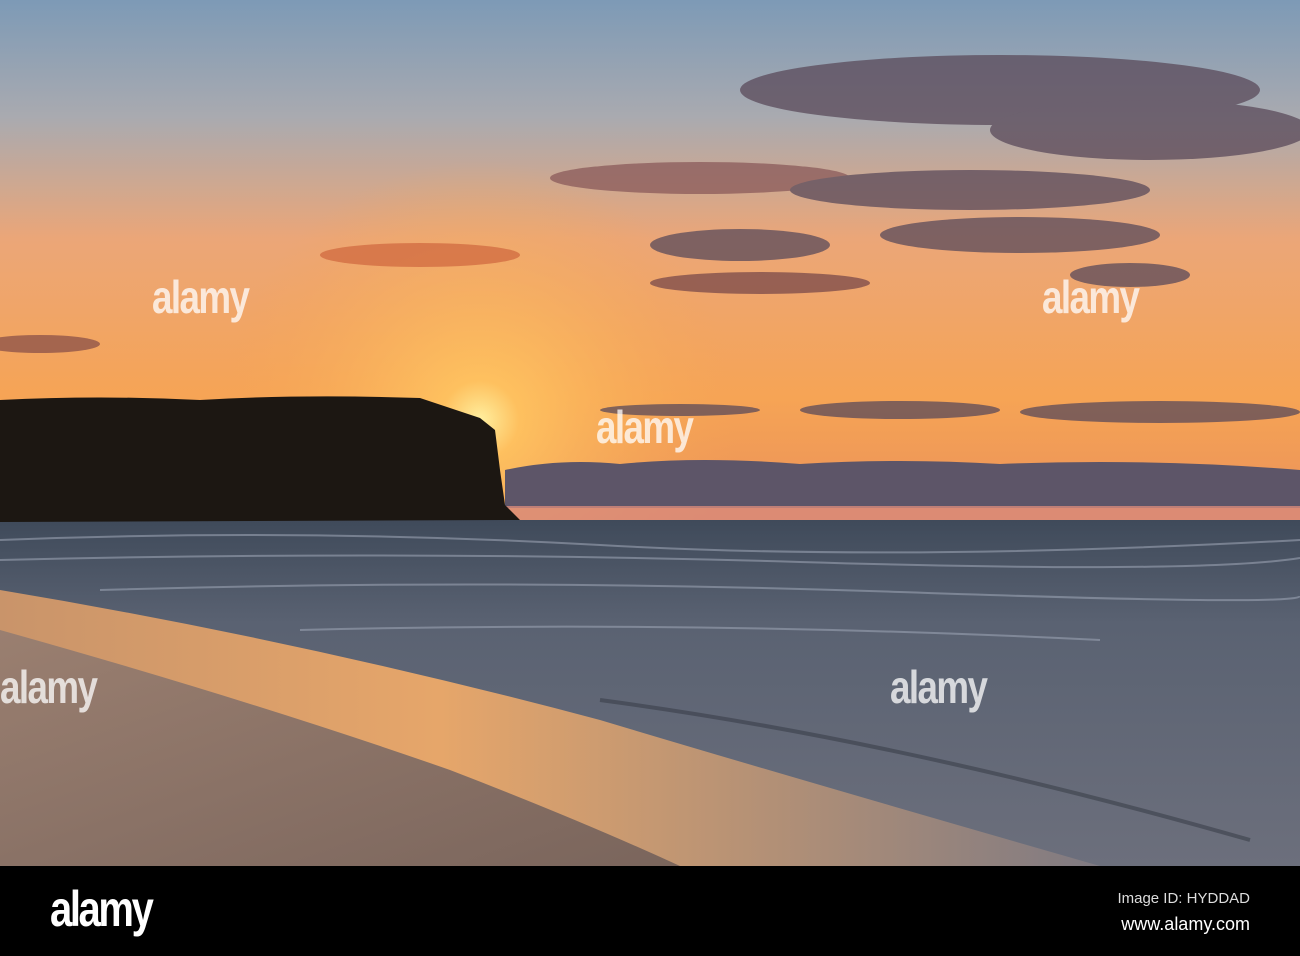 This screenshot has width=1300, height=956. Describe the element at coordinates (1185, 924) in the screenshot. I see `website-link: www.alamy.com` at that location.